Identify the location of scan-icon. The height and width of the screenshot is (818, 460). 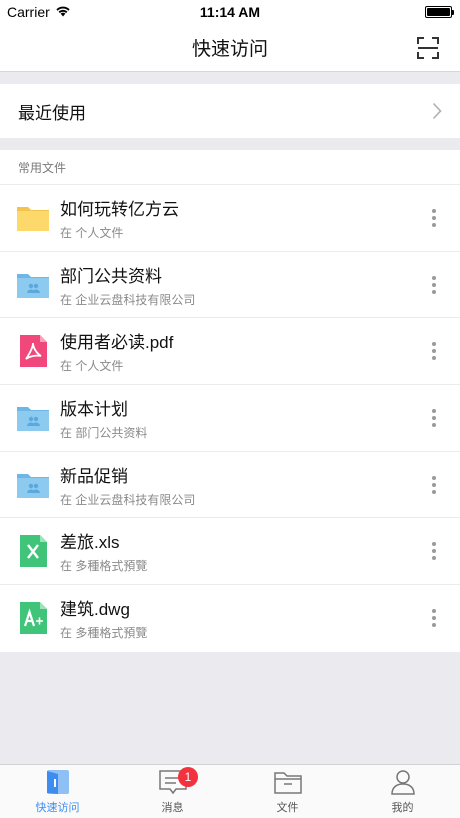
(428, 48).